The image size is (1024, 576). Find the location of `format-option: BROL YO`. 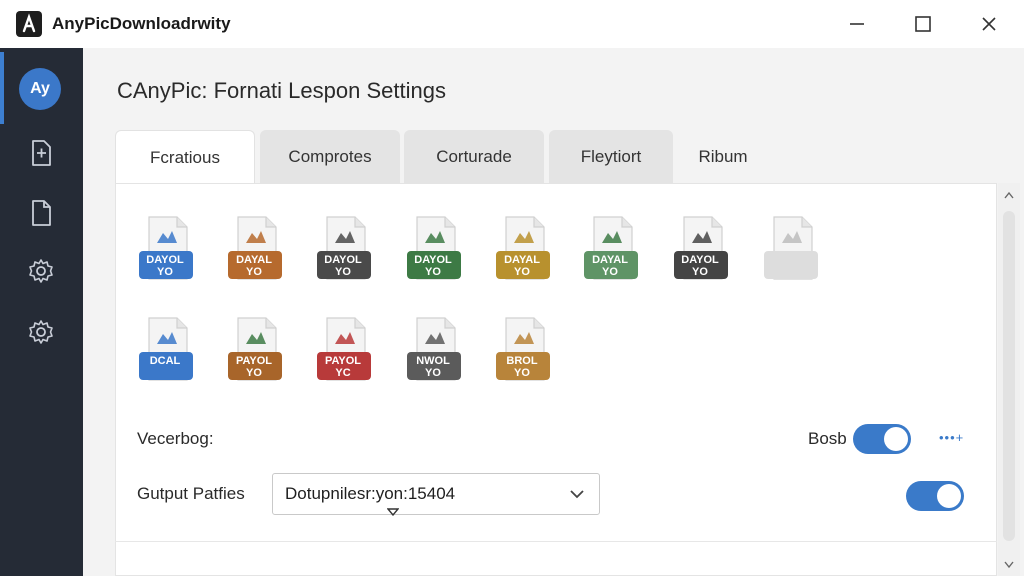

format-option: BROL YO is located at coordinates (524, 351).